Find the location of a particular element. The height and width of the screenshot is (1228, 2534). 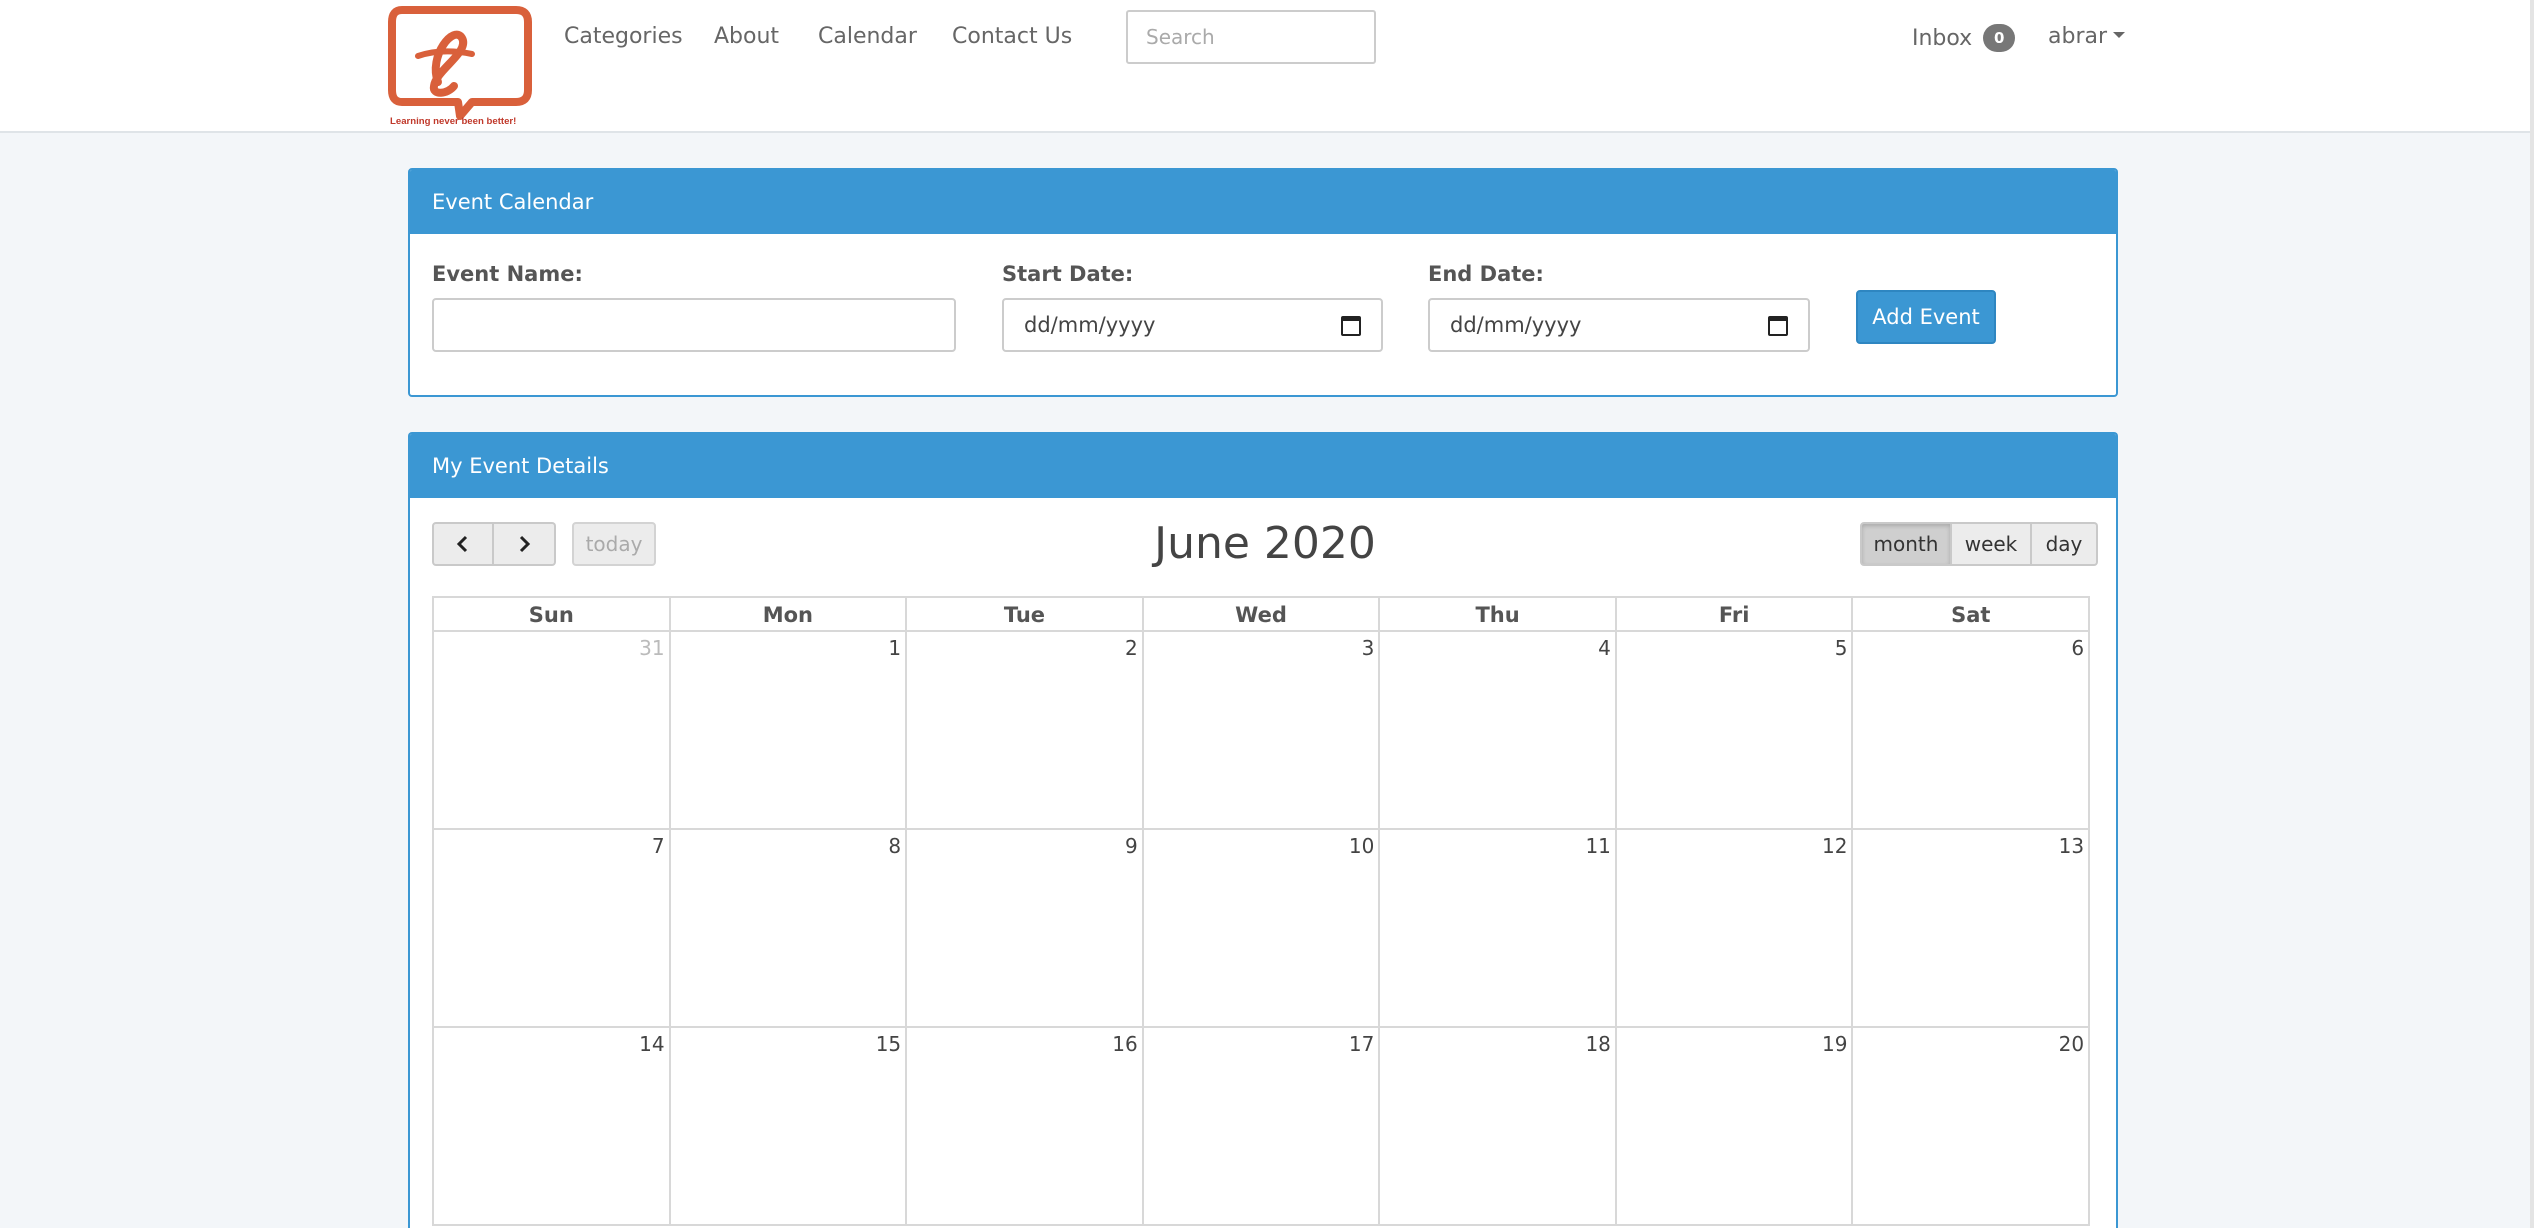

week-row: 14 15 16 17 18 19 20 is located at coordinates (1261, 1127).